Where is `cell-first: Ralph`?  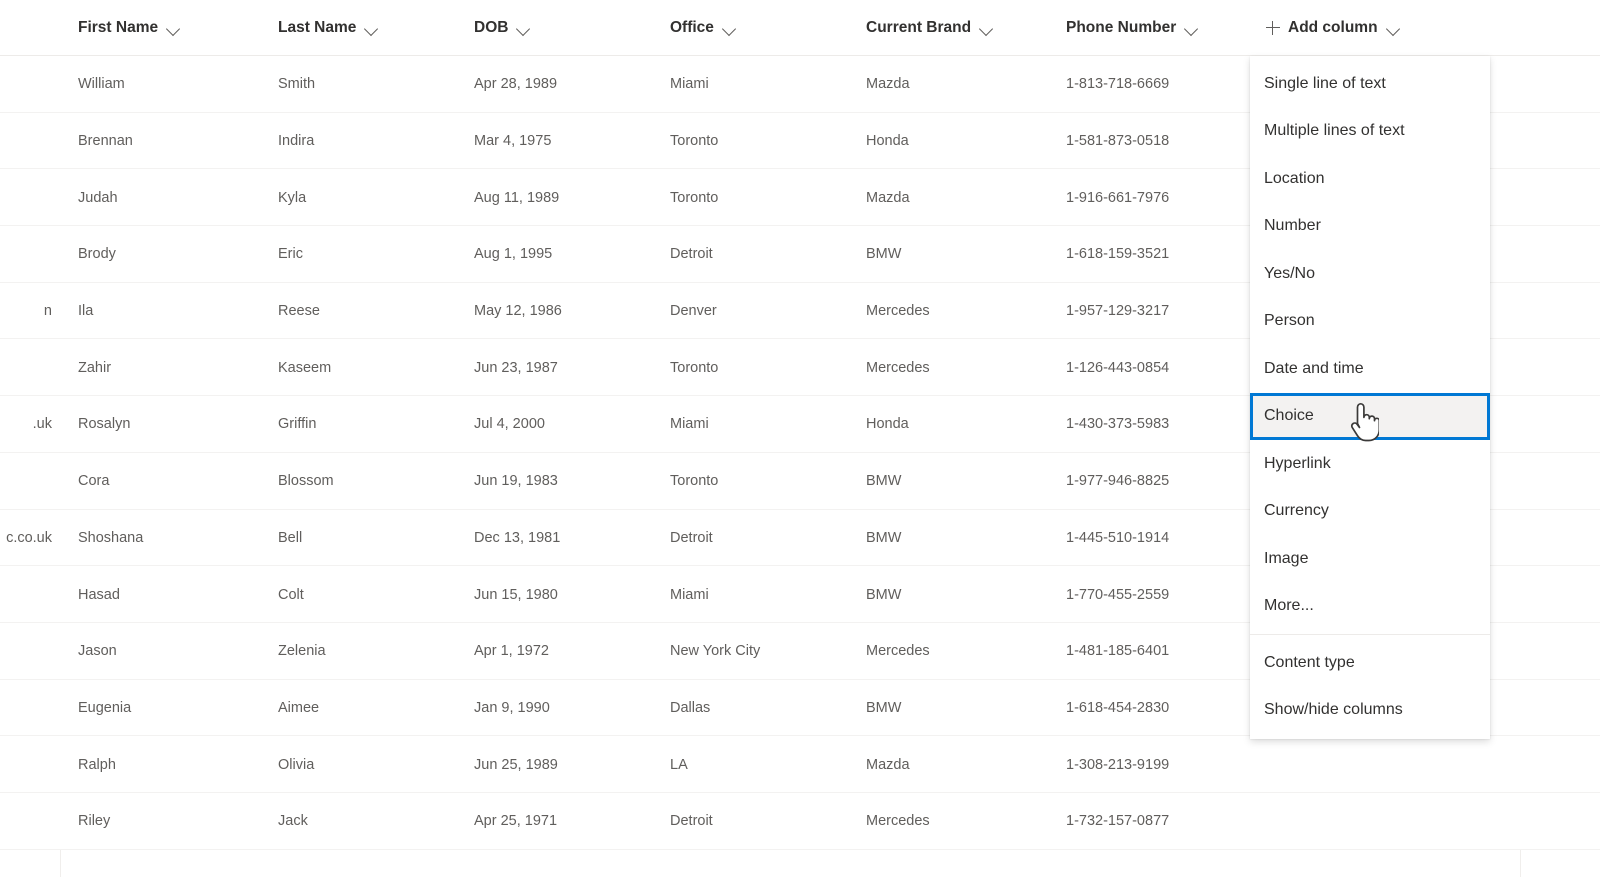 cell-first: Ralph is located at coordinates (178, 764).